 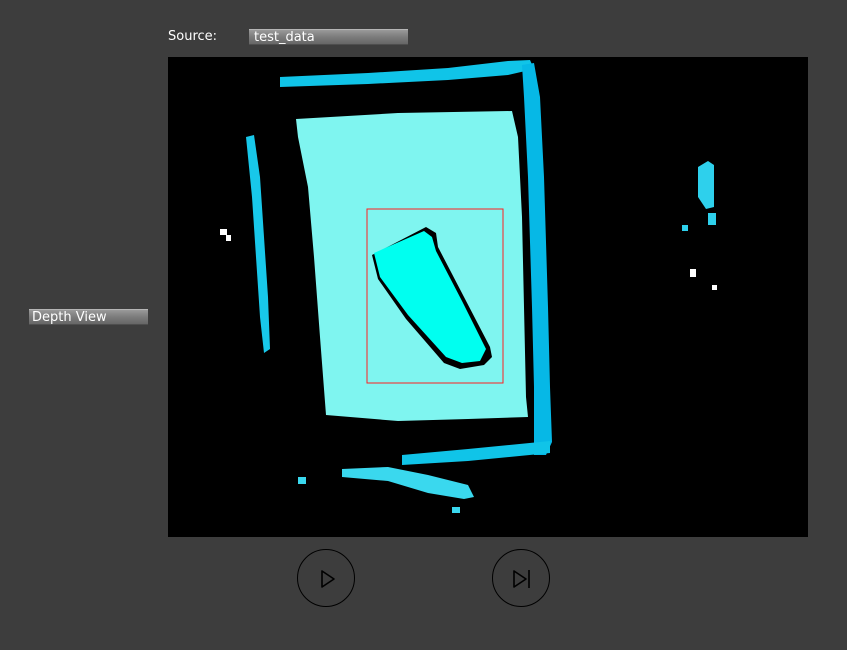 What do you see at coordinates (328, 37) in the screenshot?
I see `source-dropdown: test_data` at bounding box center [328, 37].